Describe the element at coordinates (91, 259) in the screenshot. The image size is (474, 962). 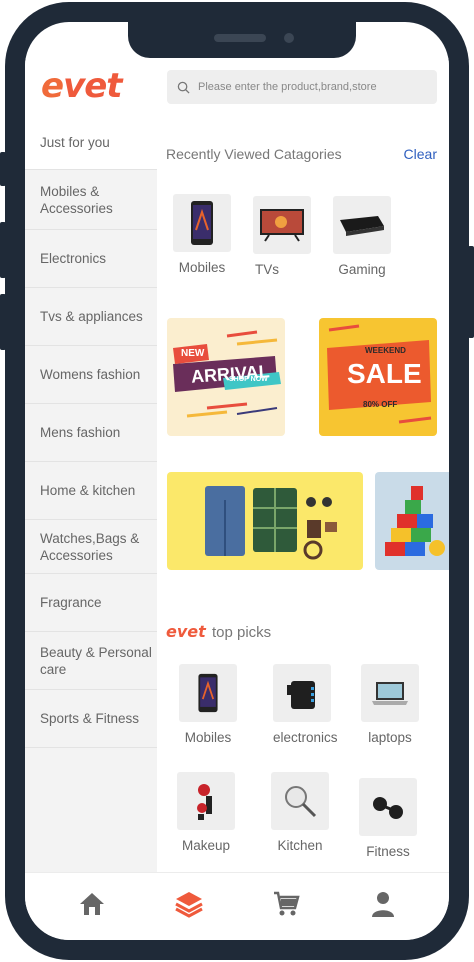
I see `sidebar-item-electronics: Electronics` at that location.